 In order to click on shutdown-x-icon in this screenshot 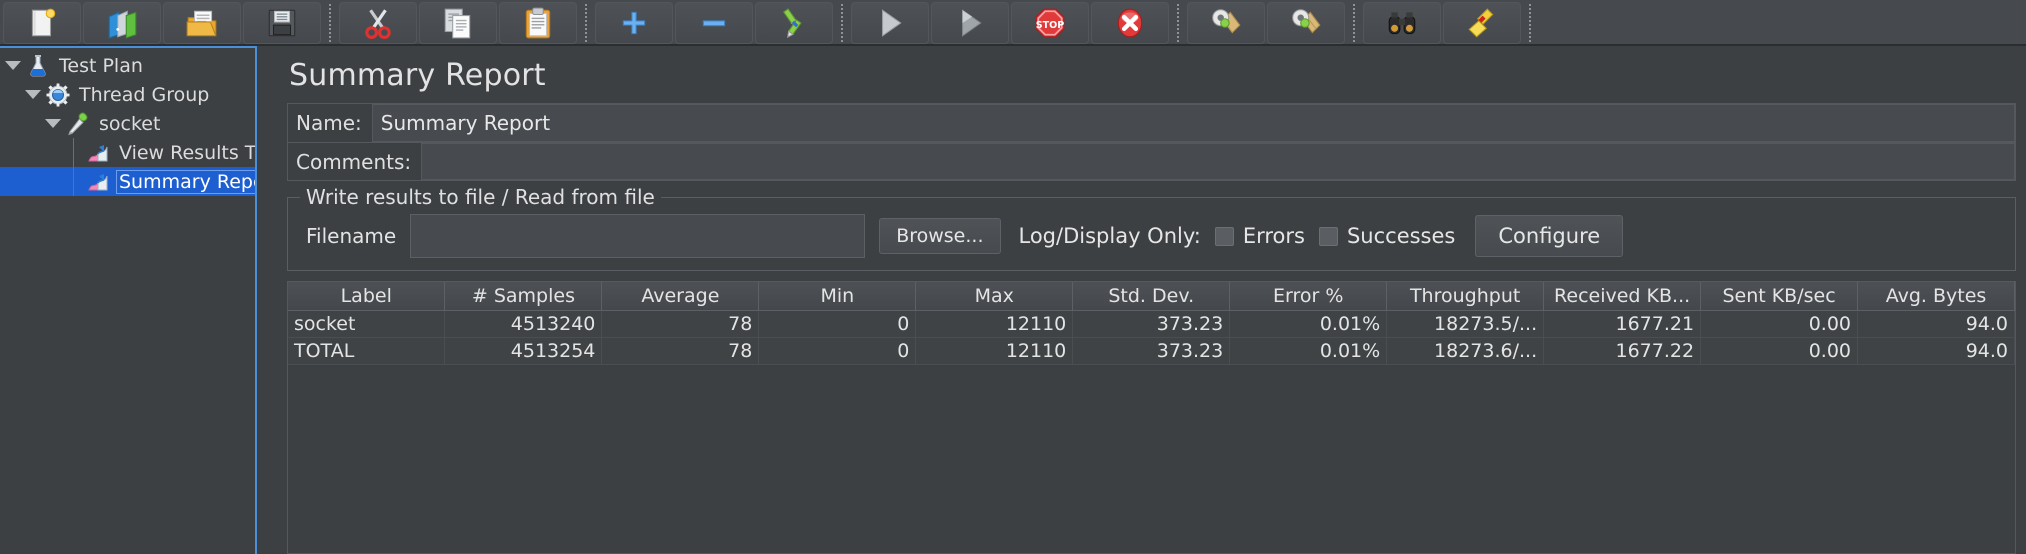, I will do `click(1130, 23)`.